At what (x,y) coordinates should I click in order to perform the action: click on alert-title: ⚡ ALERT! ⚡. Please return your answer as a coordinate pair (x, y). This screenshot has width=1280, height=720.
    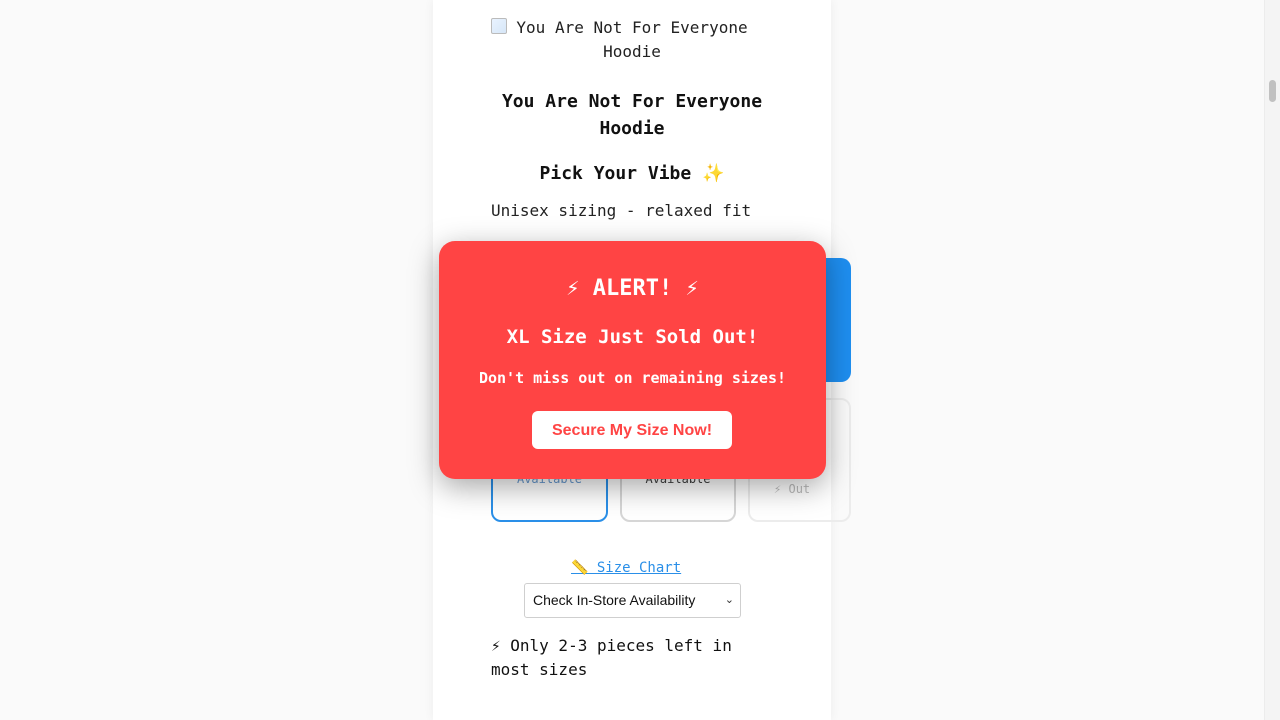
    Looking at the image, I should click on (632, 288).